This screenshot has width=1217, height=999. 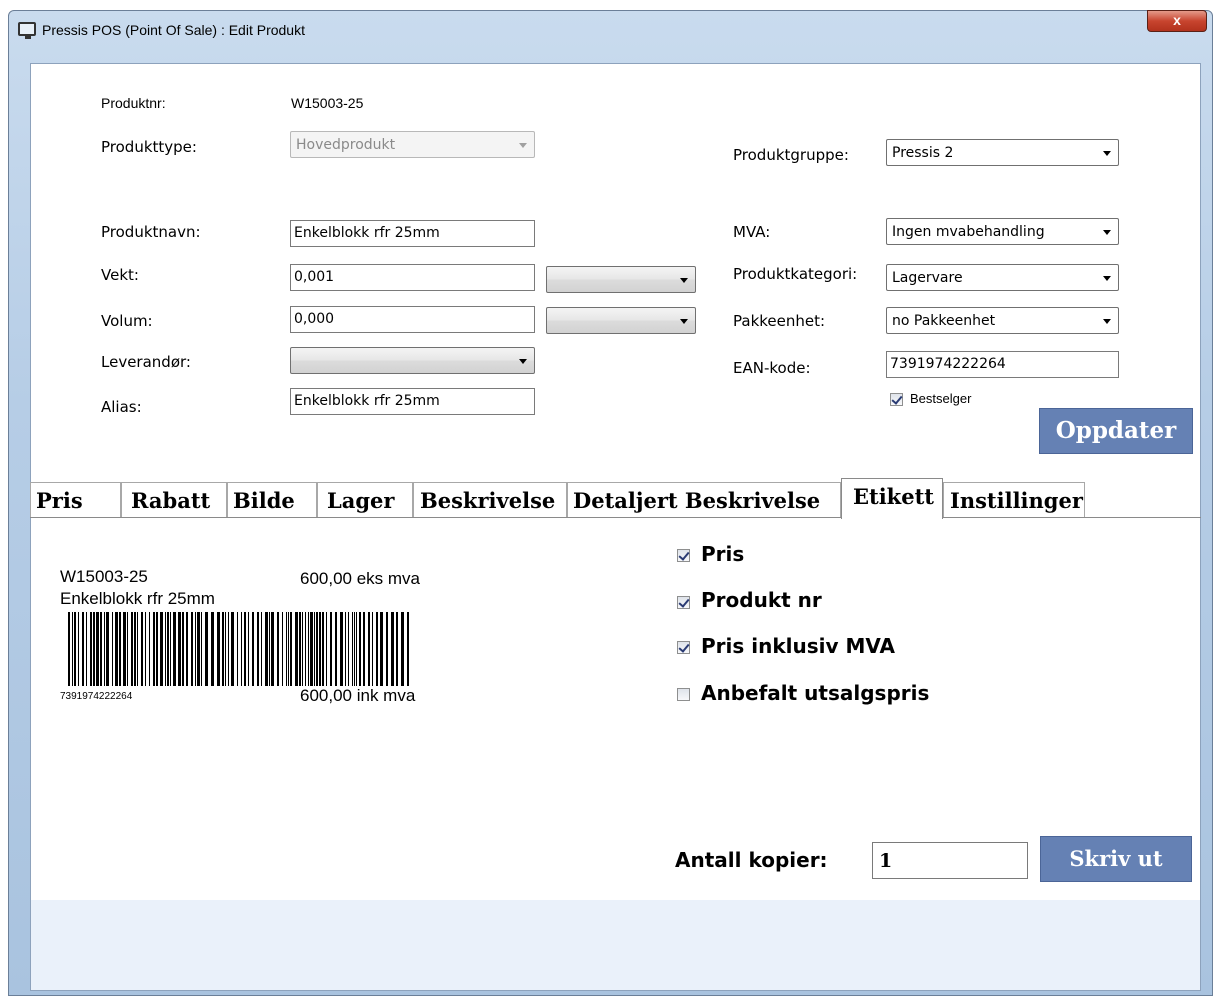 What do you see at coordinates (927, 278) in the screenshot?
I see `produktkategori-value: Lagervare` at bounding box center [927, 278].